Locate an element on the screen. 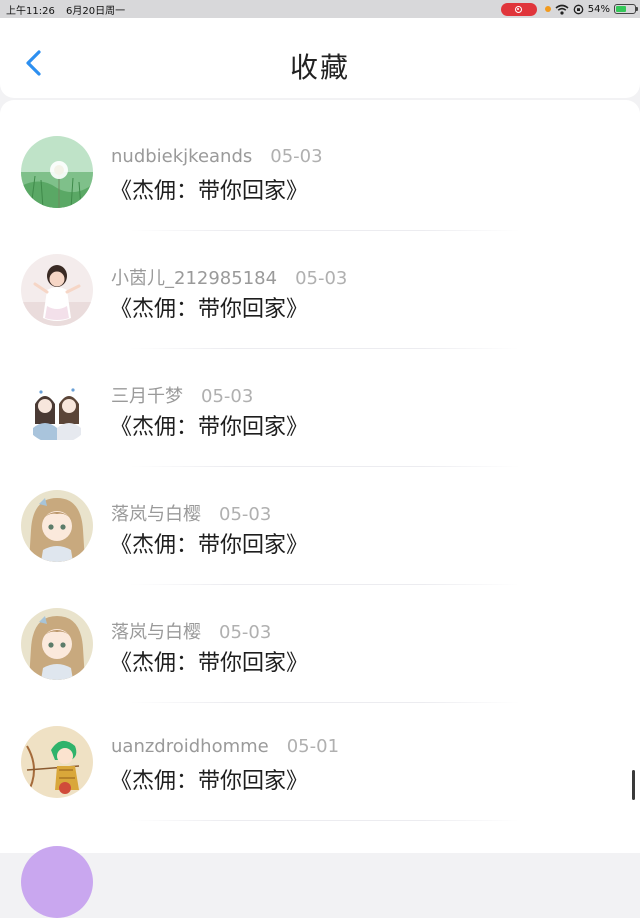  girl-photo-avatar is located at coordinates (57, 290).